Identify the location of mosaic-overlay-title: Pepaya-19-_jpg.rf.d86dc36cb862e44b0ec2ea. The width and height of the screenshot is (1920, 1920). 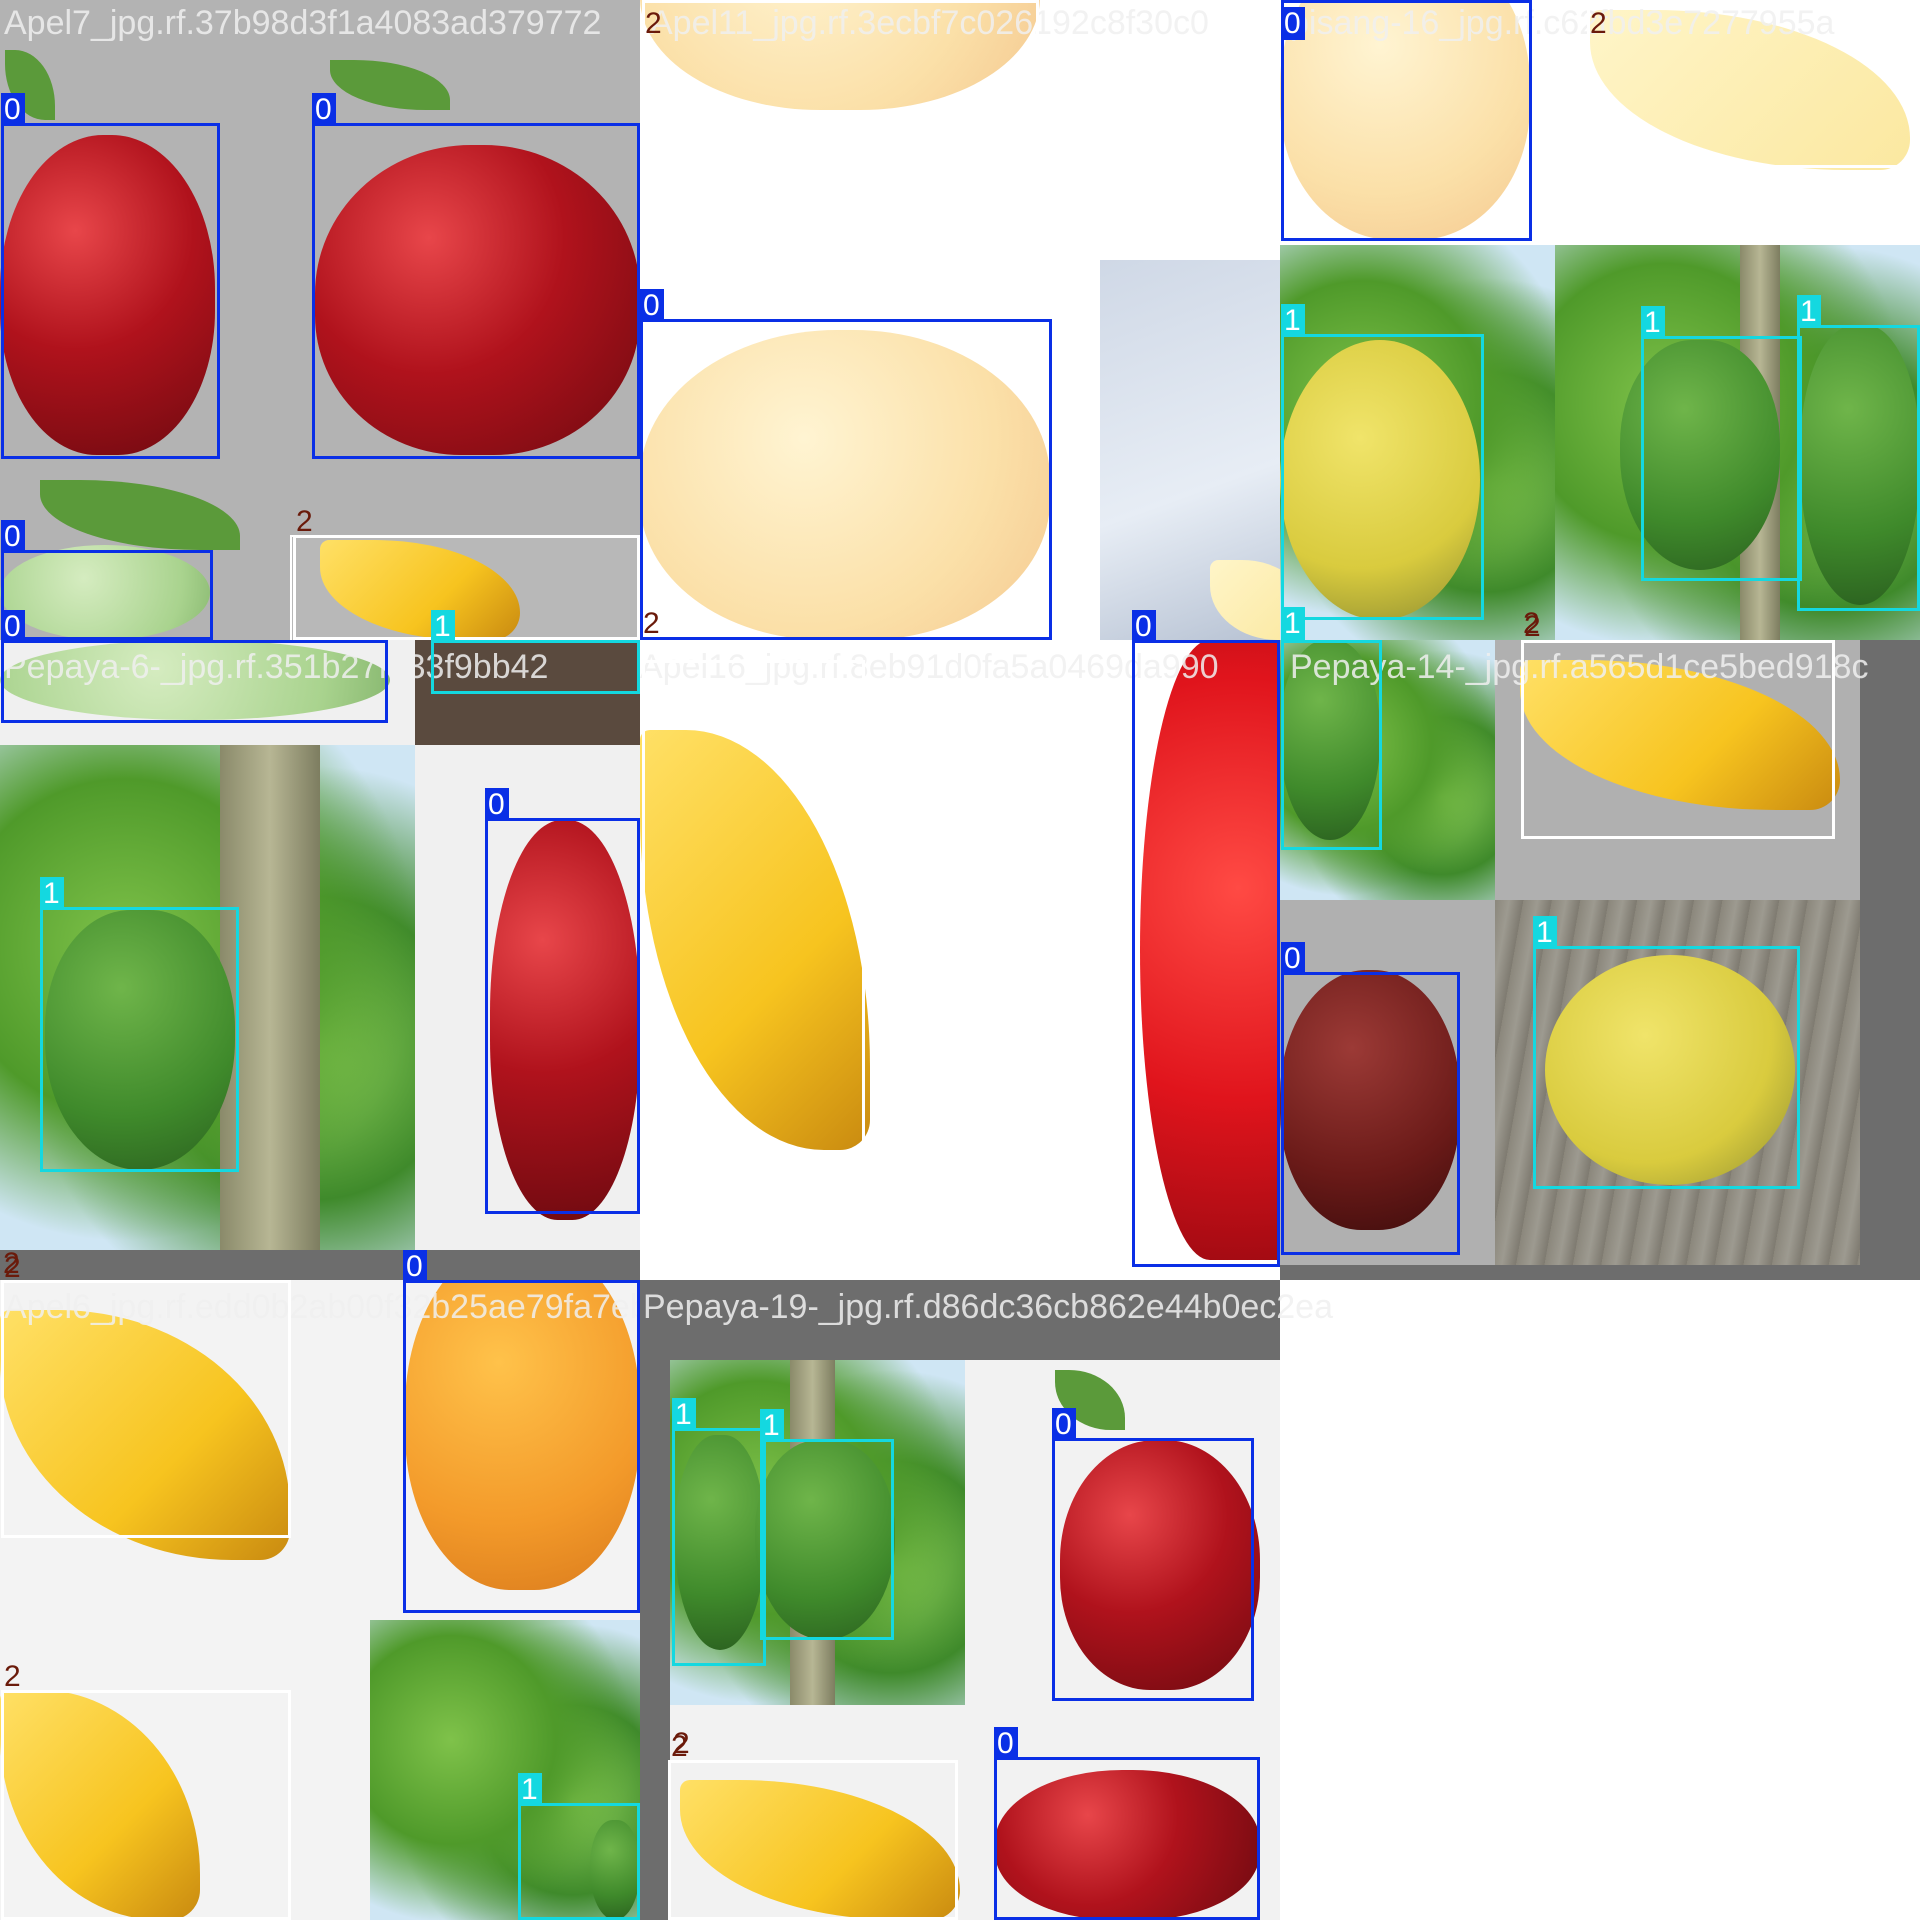
(988, 1307).